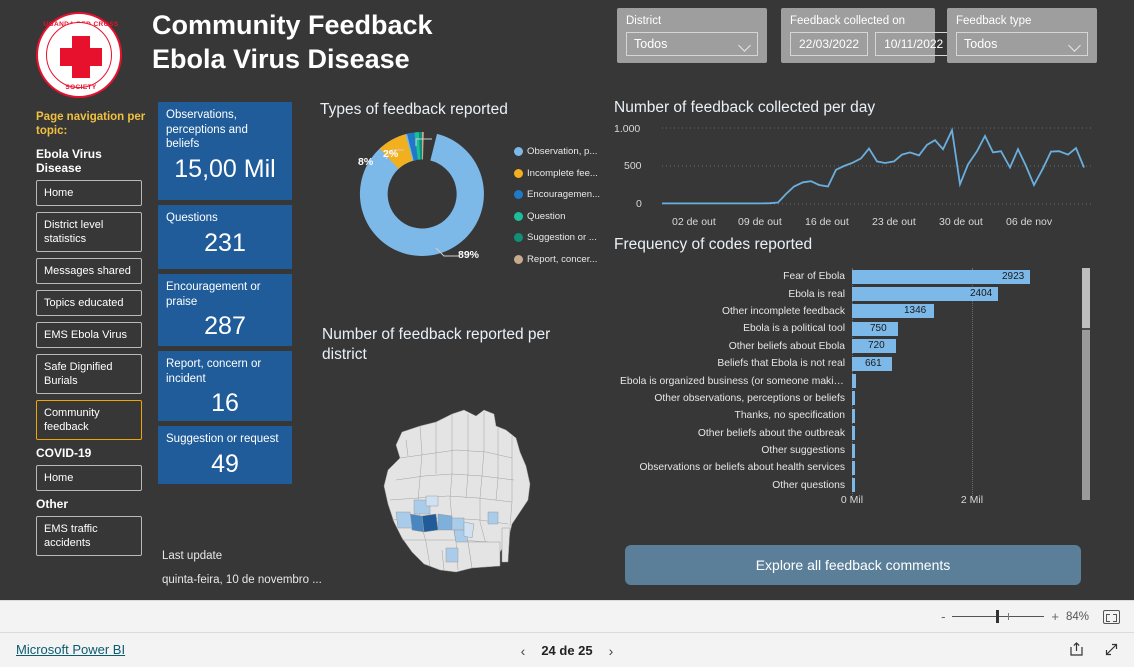 Image resolution: width=1134 pixels, height=667 pixels. What do you see at coordinates (855, 276) in the screenshot?
I see `table-row: Fear of Ebola 2923` at bounding box center [855, 276].